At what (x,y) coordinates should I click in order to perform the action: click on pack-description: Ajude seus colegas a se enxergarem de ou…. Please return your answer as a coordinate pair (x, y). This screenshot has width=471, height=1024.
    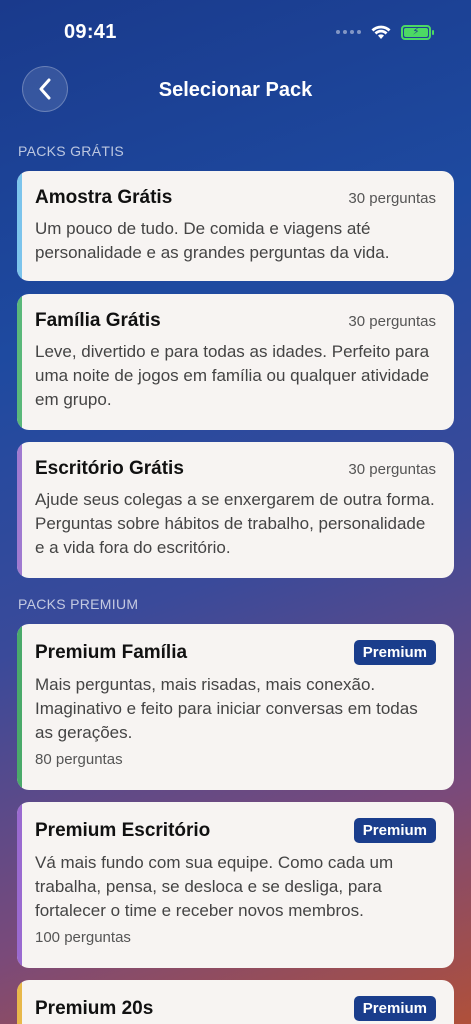
    Looking at the image, I should click on (235, 523).